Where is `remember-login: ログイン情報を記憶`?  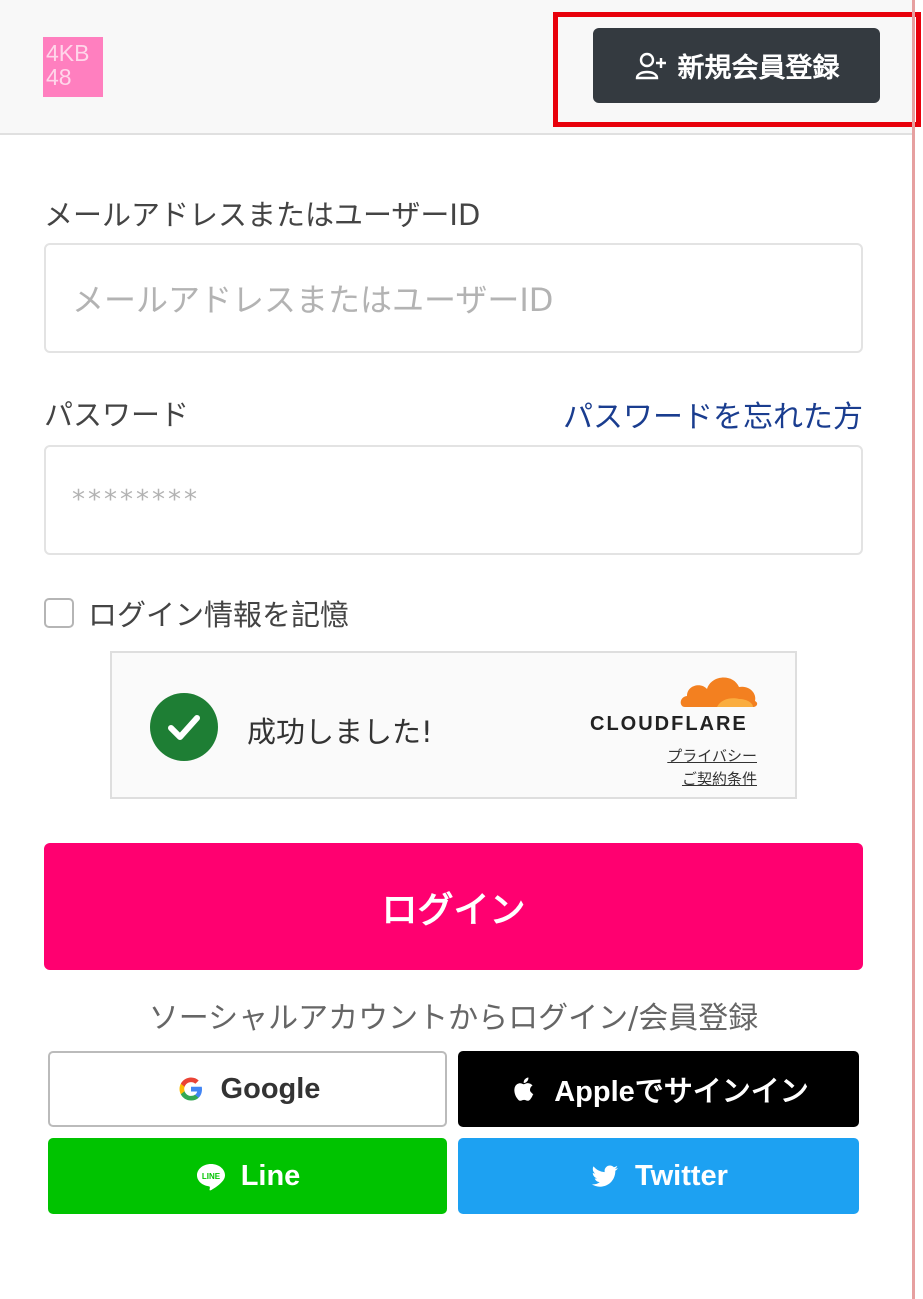
remember-login: ログイン情報を記憶 is located at coordinates (196, 613).